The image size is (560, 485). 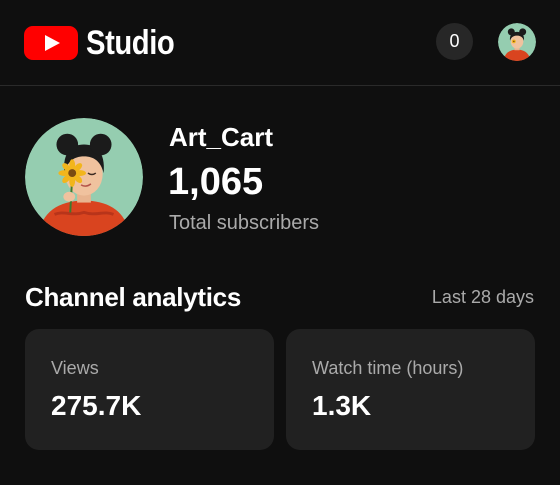 I want to click on channel-avatar-image, so click(x=84, y=177).